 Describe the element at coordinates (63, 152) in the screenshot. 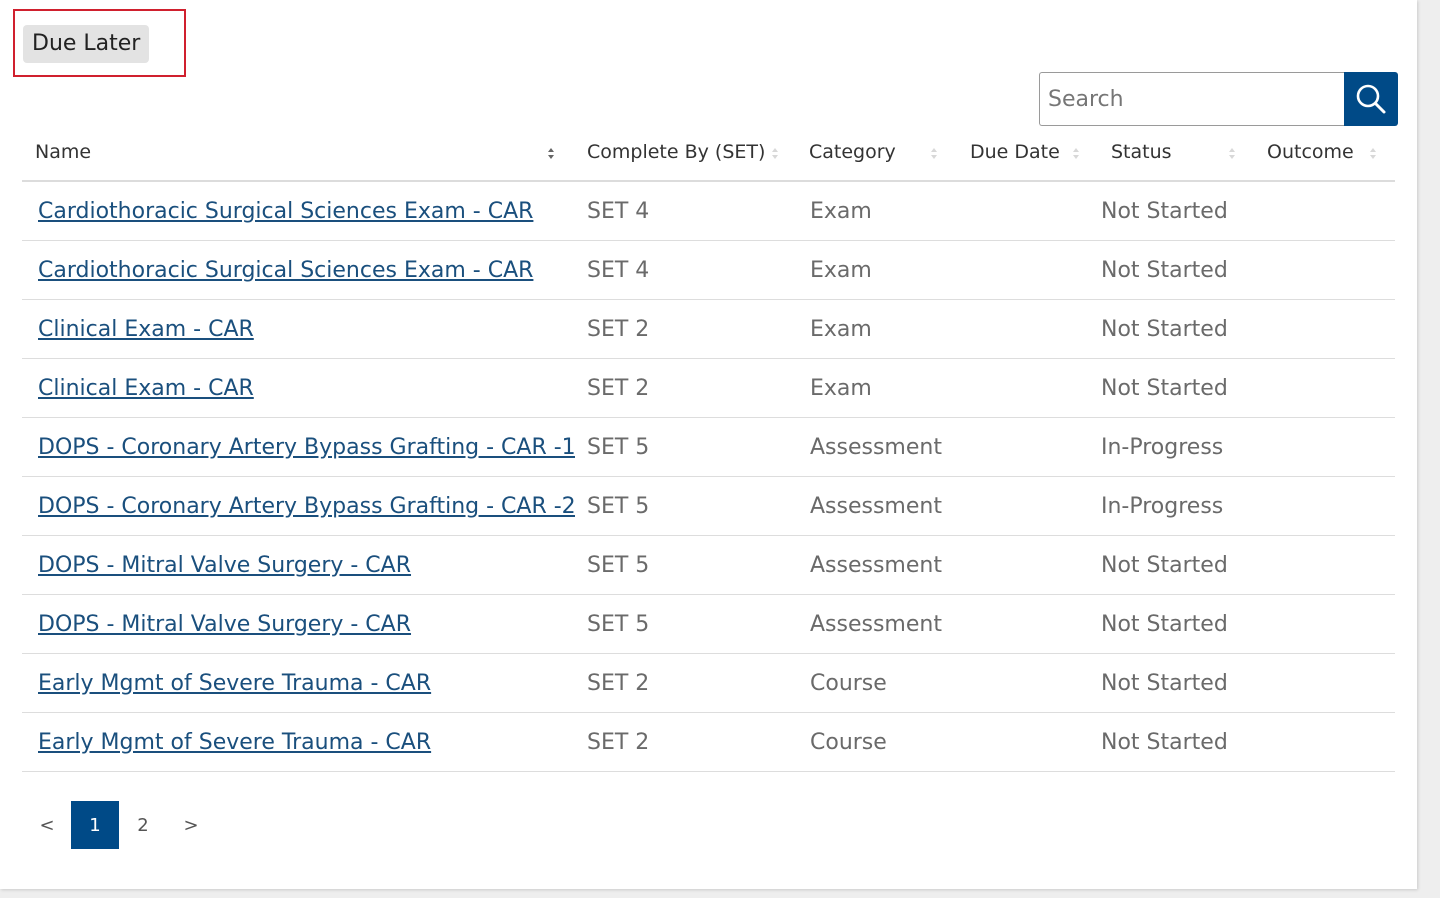

I see `column-label: Name` at that location.